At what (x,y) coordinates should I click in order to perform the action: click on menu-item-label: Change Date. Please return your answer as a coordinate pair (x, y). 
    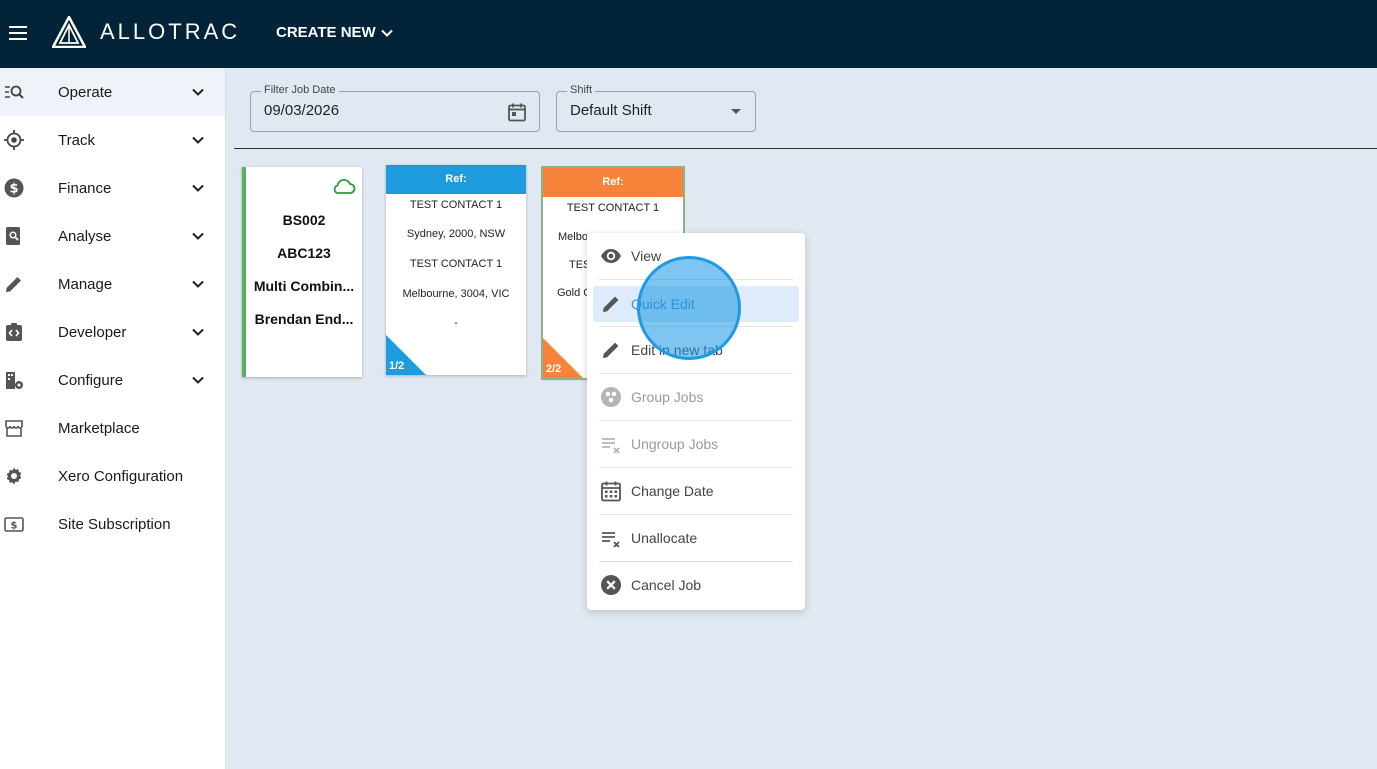
    Looking at the image, I should click on (672, 491).